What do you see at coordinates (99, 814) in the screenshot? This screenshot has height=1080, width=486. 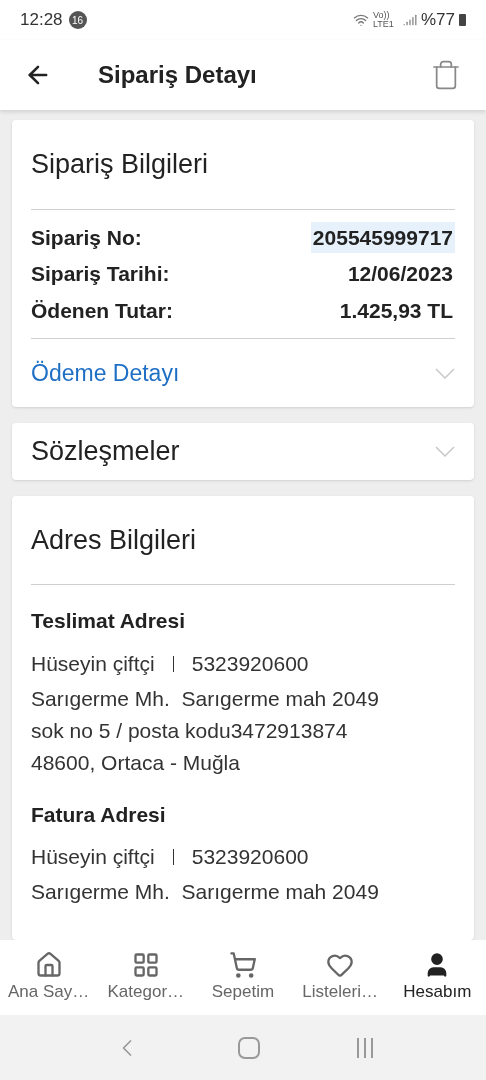 I see `address-title: Fatura Adresi` at bounding box center [99, 814].